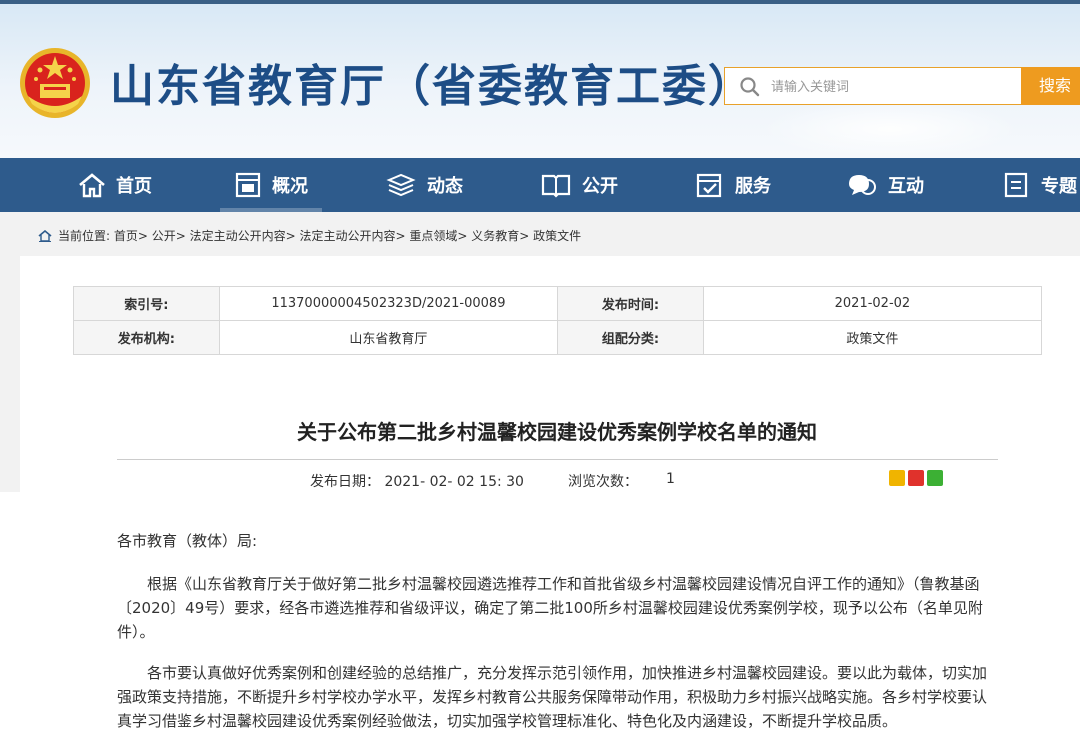  What do you see at coordinates (670, 479) in the screenshot?
I see `views-count: 1` at bounding box center [670, 479].